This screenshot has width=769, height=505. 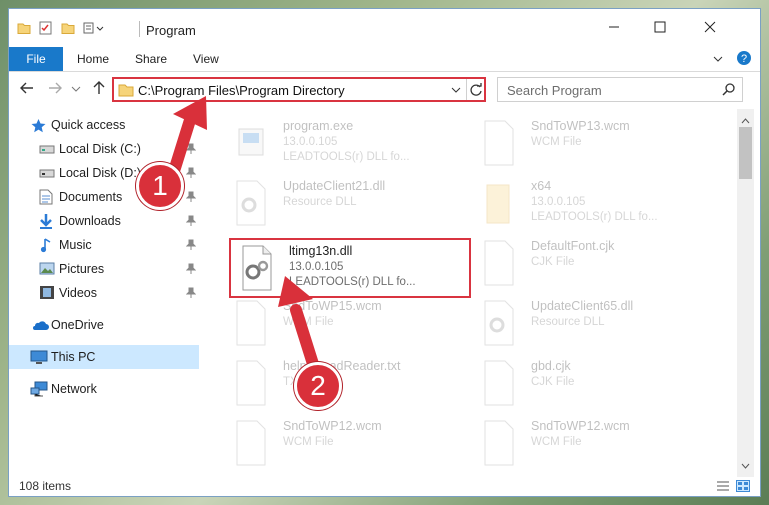 What do you see at coordinates (82, 269) in the screenshot?
I see `sidebar-item-label: Pictures` at bounding box center [82, 269].